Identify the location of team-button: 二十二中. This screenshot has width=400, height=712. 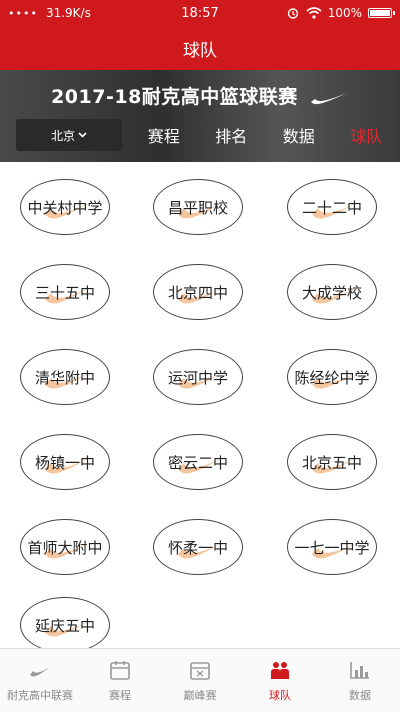
(332, 207).